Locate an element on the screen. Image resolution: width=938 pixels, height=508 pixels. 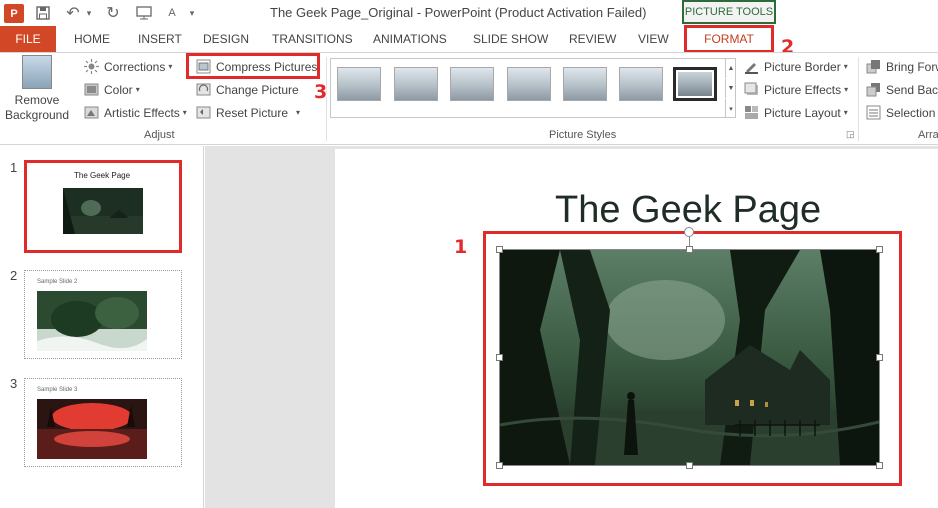
gallery-more-icon: ▾ is located at coordinates (730, 108).